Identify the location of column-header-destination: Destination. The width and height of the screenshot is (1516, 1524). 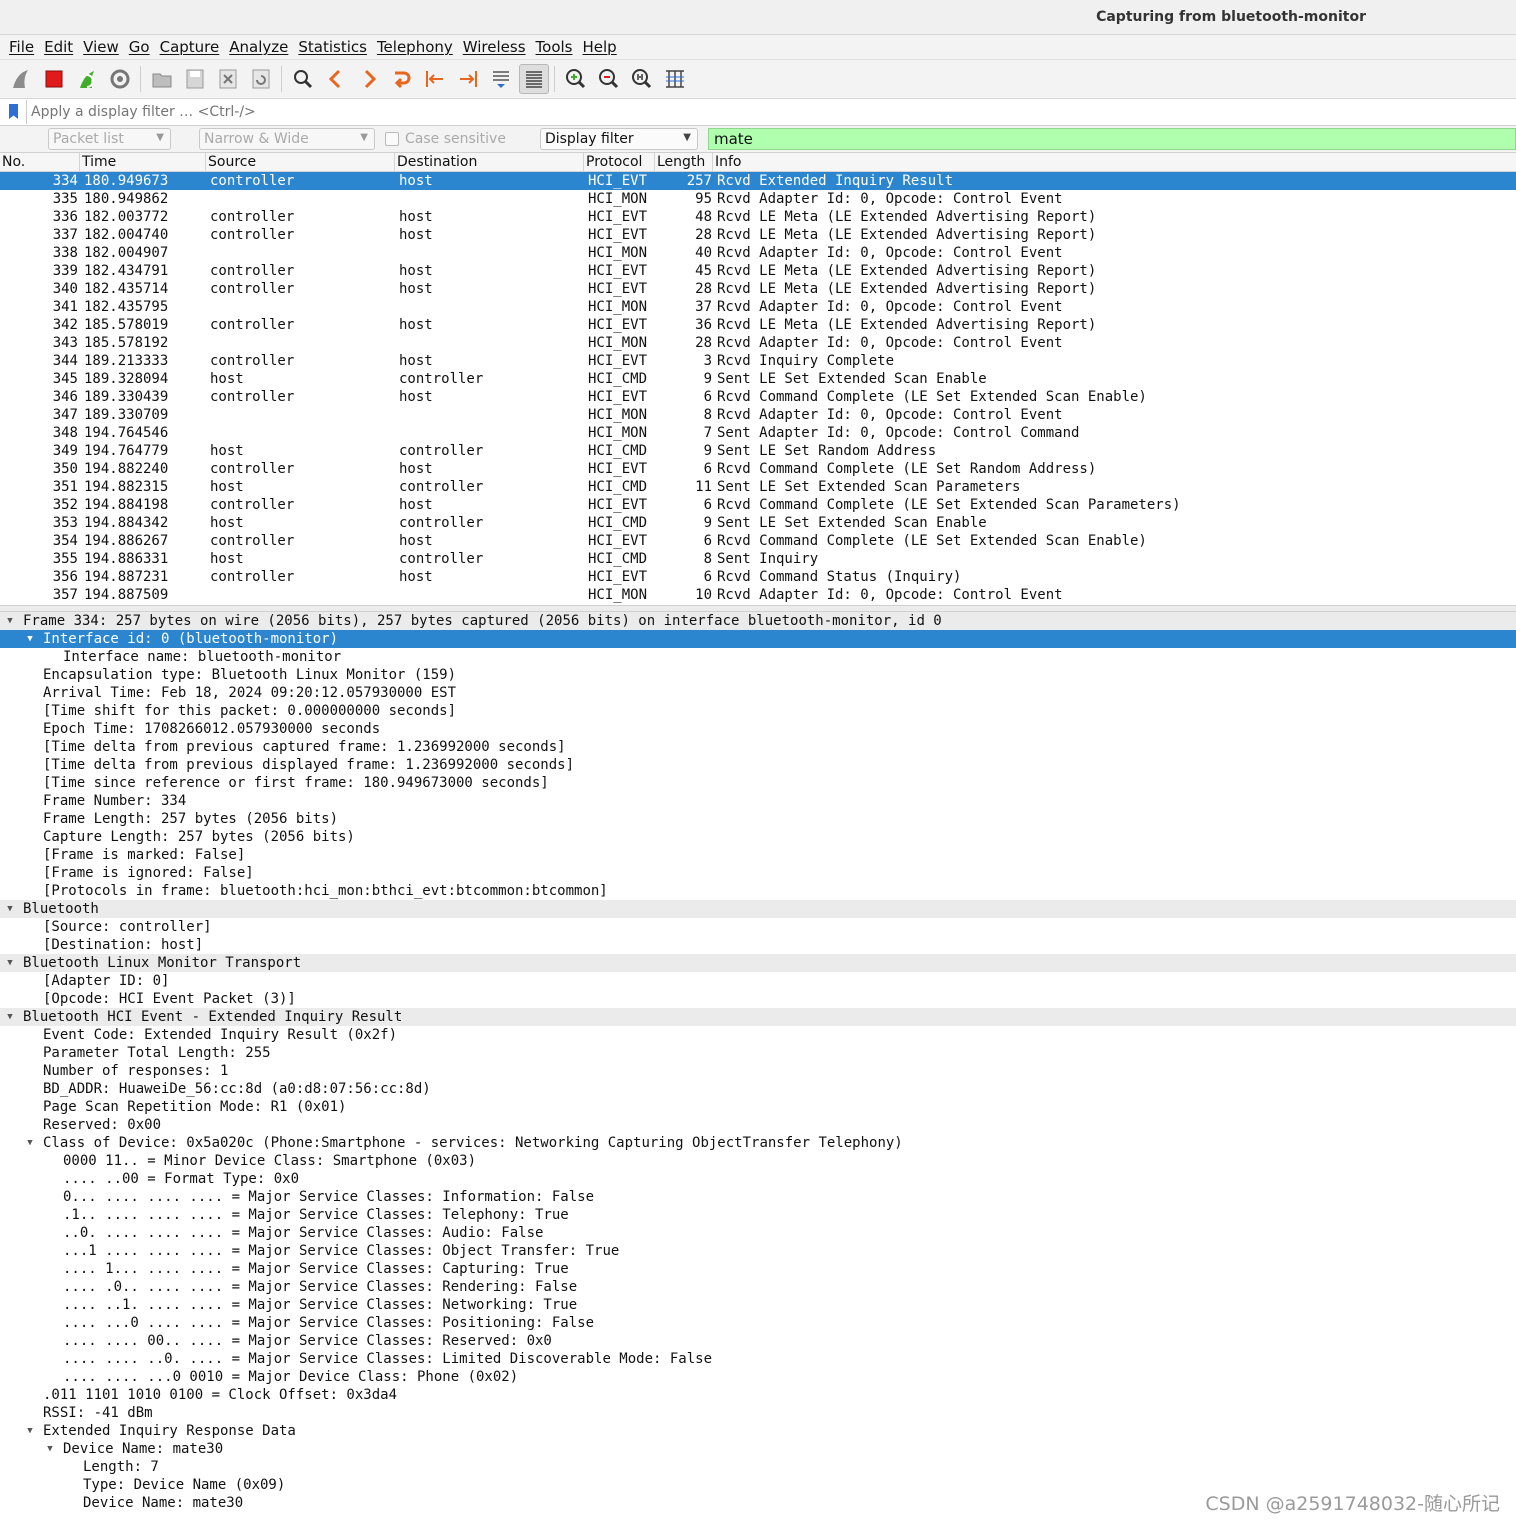
(489, 162).